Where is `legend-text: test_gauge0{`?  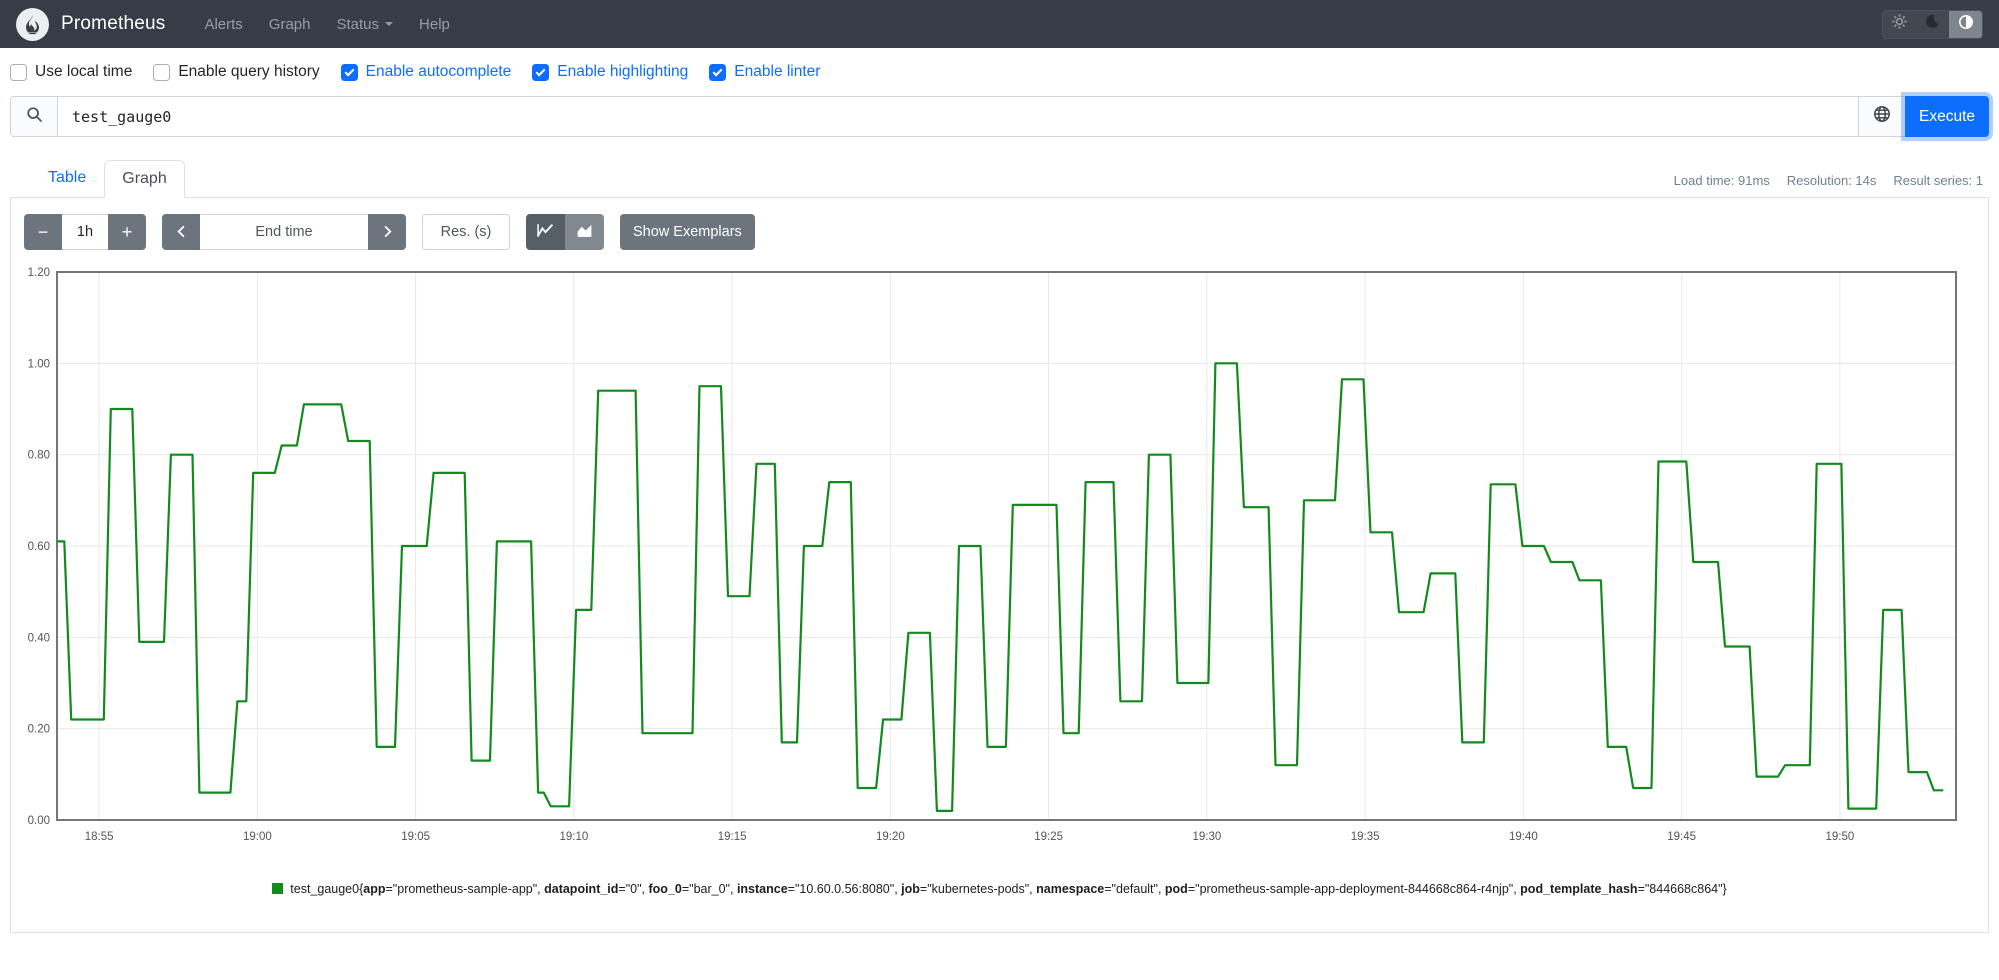
legend-text: test_gauge0{ is located at coordinates (327, 889).